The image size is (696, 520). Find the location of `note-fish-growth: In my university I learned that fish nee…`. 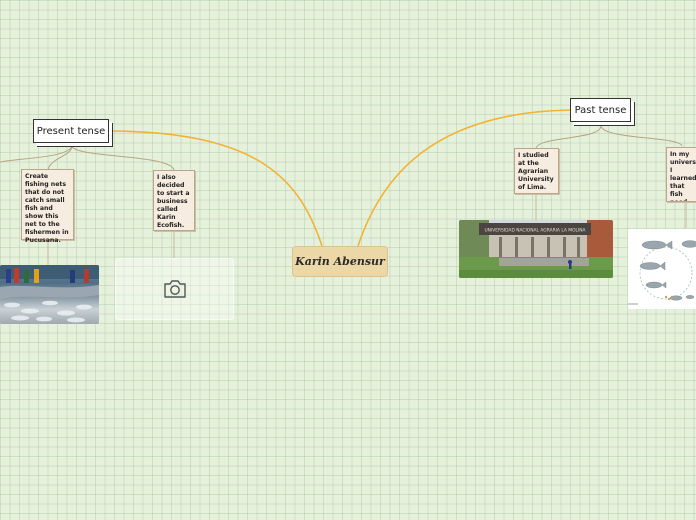

note-fish-growth: In my university I learned that fish nee… is located at coordinates (681, 174).